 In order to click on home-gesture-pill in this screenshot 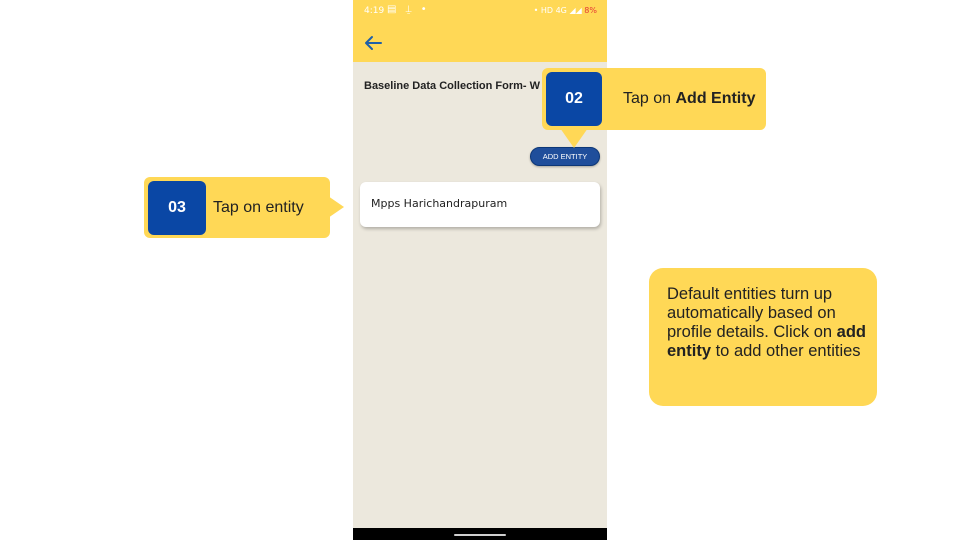, I will do `click(480, 535)`.